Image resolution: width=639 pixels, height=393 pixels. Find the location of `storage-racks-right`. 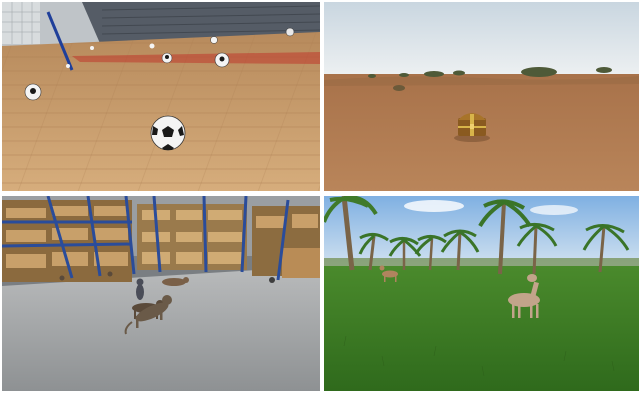

storage-racks-right is located at coordinates (286, 240).